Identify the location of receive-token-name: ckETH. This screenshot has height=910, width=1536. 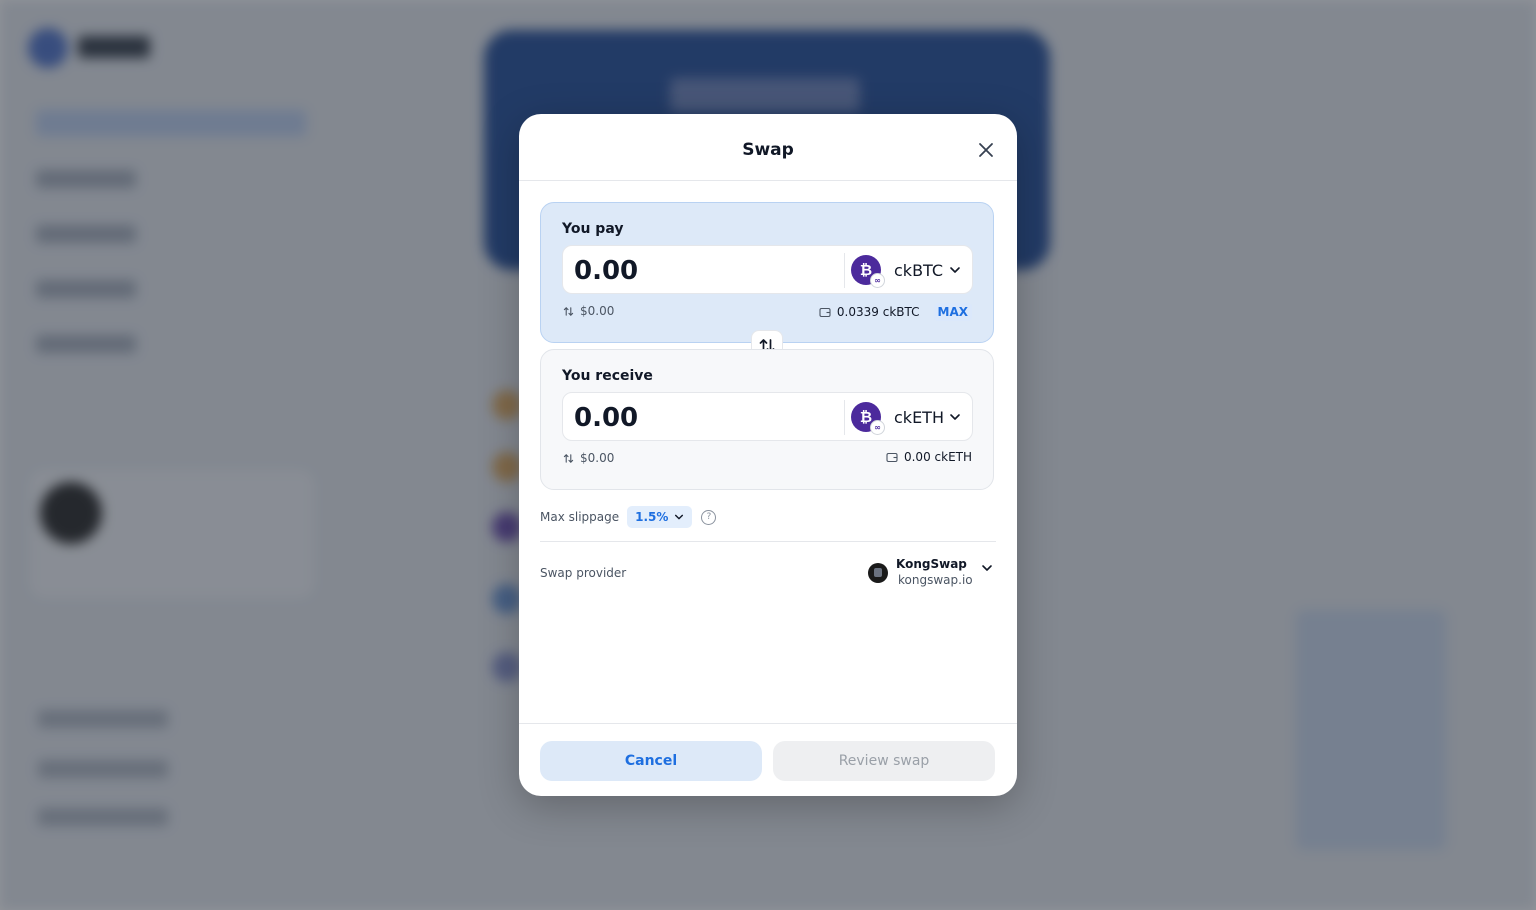
(919, 417).